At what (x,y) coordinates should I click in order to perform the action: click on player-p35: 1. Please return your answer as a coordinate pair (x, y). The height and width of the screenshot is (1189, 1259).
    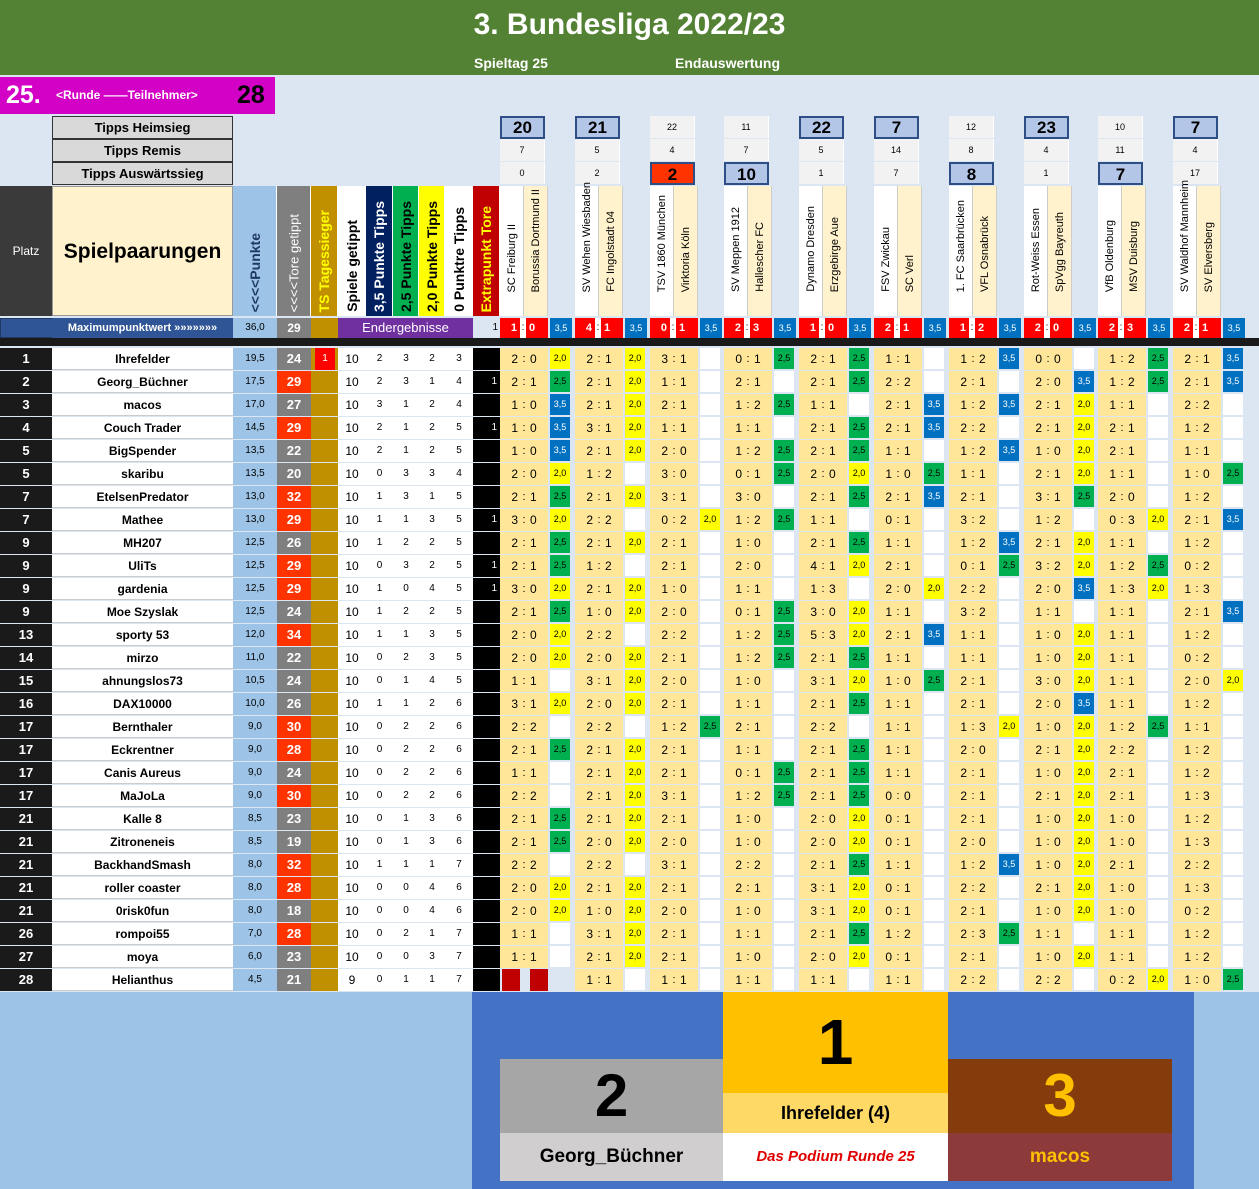
    Looking at the image, I should click on (379, 520).